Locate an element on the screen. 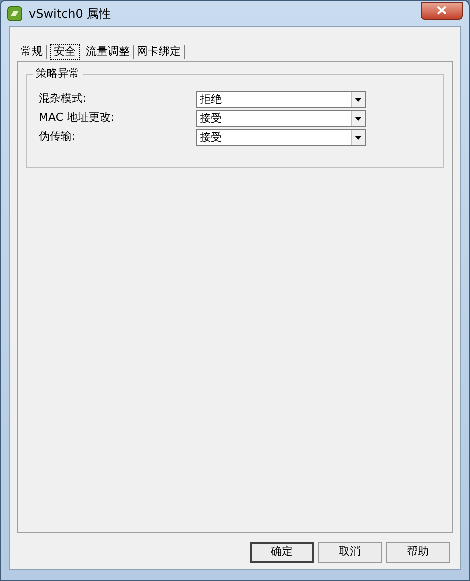 The image size is (470, 581). close-icon is located at coordinates (442, 10).